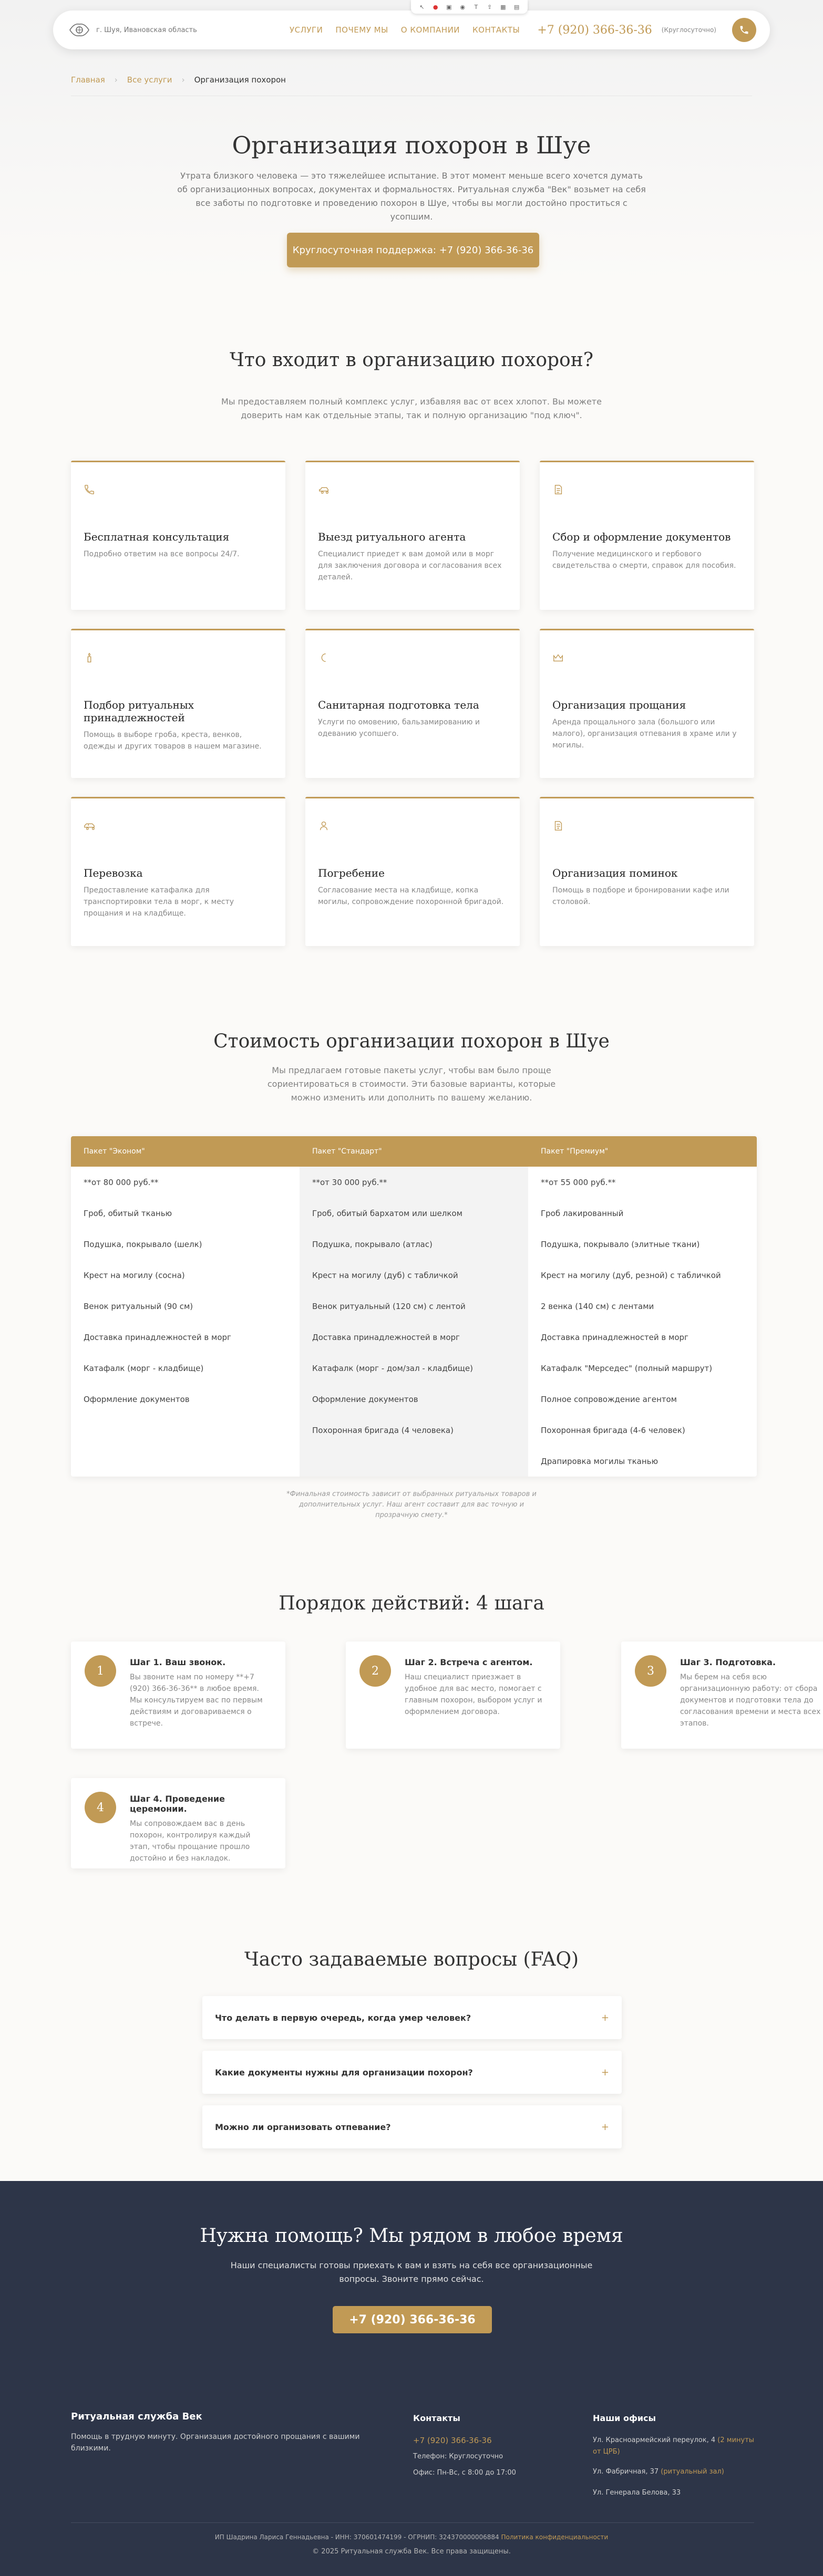  Describe the element at coordinates (149, 80) in the screenshot. I see `breadcrumb-services: Все услуги` at that location.